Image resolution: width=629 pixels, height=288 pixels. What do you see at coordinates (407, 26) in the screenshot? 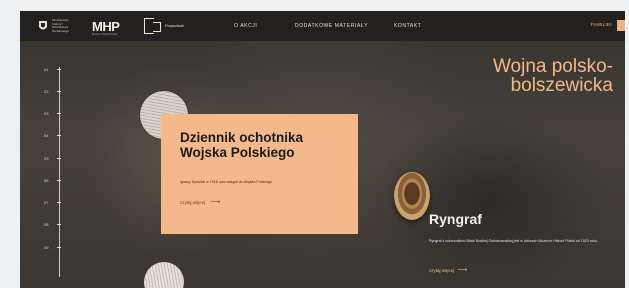
I see `nav-kontakt: KONTAKT` at bounding box center [407, 26].